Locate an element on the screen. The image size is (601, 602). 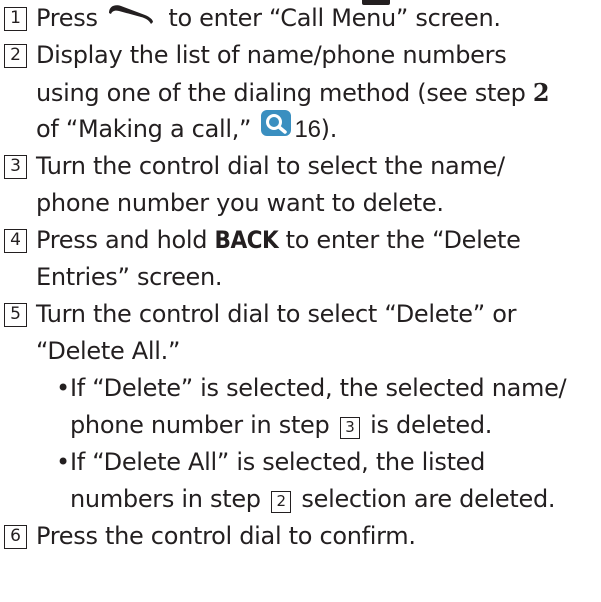
step-number-badge: 3 is located at coordinates (15, 167).